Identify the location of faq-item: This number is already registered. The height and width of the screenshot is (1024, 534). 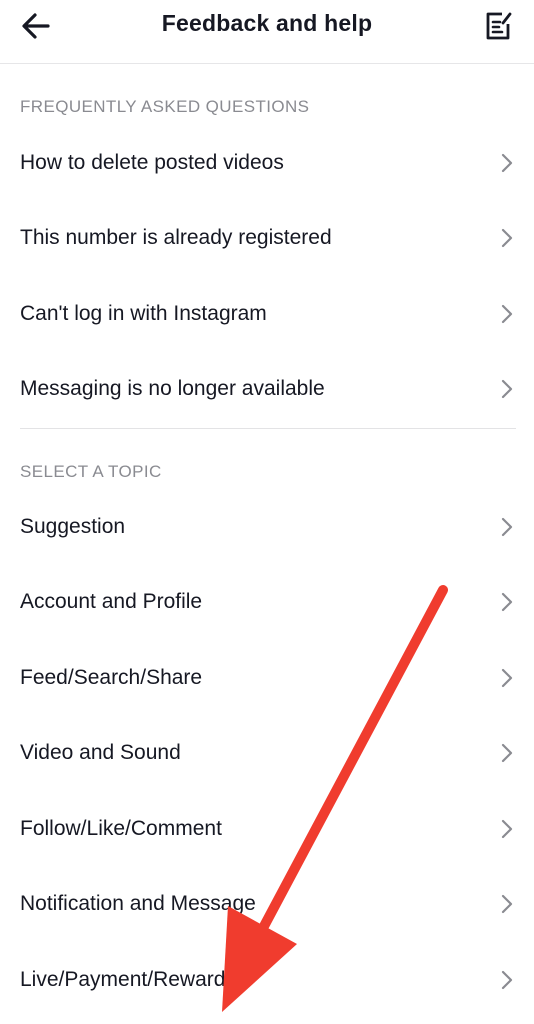
(267, 238).